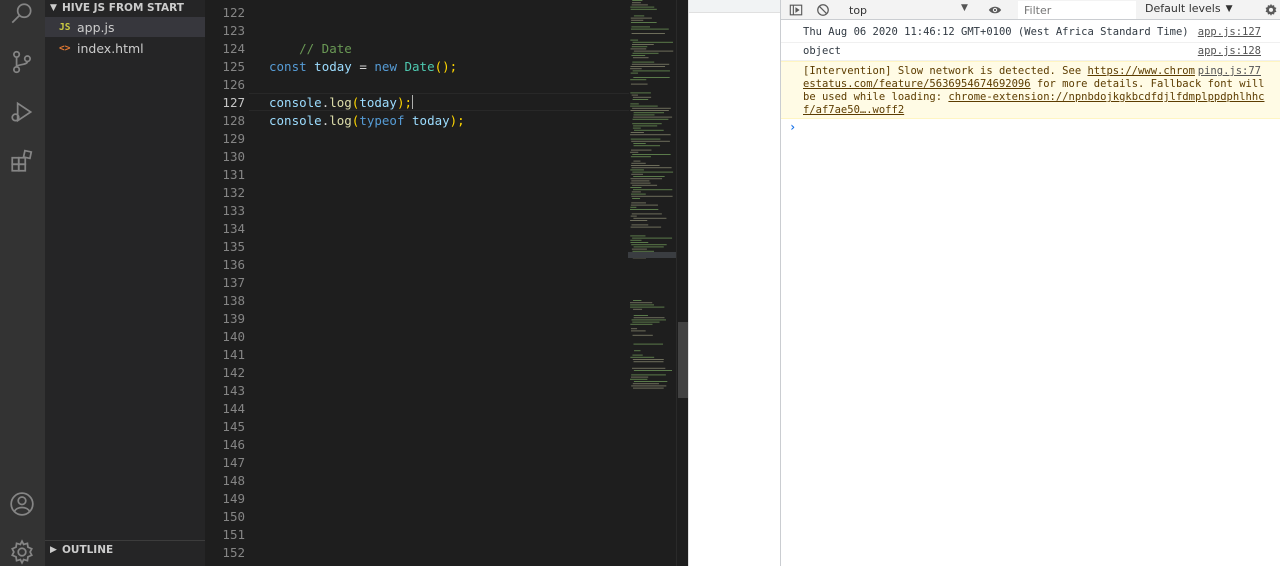 This screenshot has height=566, width=1280. I want to click on minimap-viewport, so click(652, 255).